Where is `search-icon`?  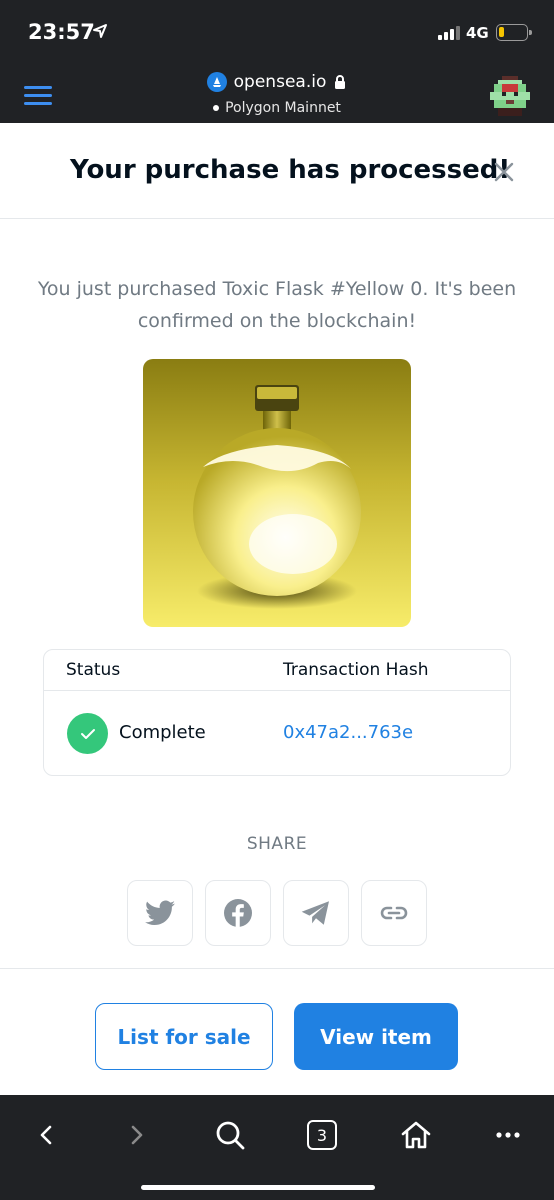 search-icon is located at coordinates (230, 1135).